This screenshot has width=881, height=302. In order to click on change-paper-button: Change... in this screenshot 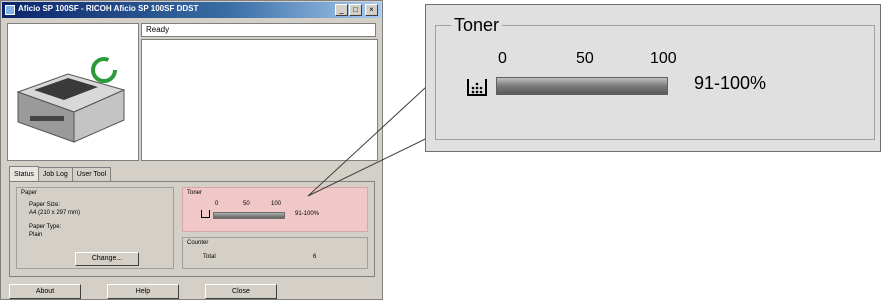, I will do `click(107, 259)`.